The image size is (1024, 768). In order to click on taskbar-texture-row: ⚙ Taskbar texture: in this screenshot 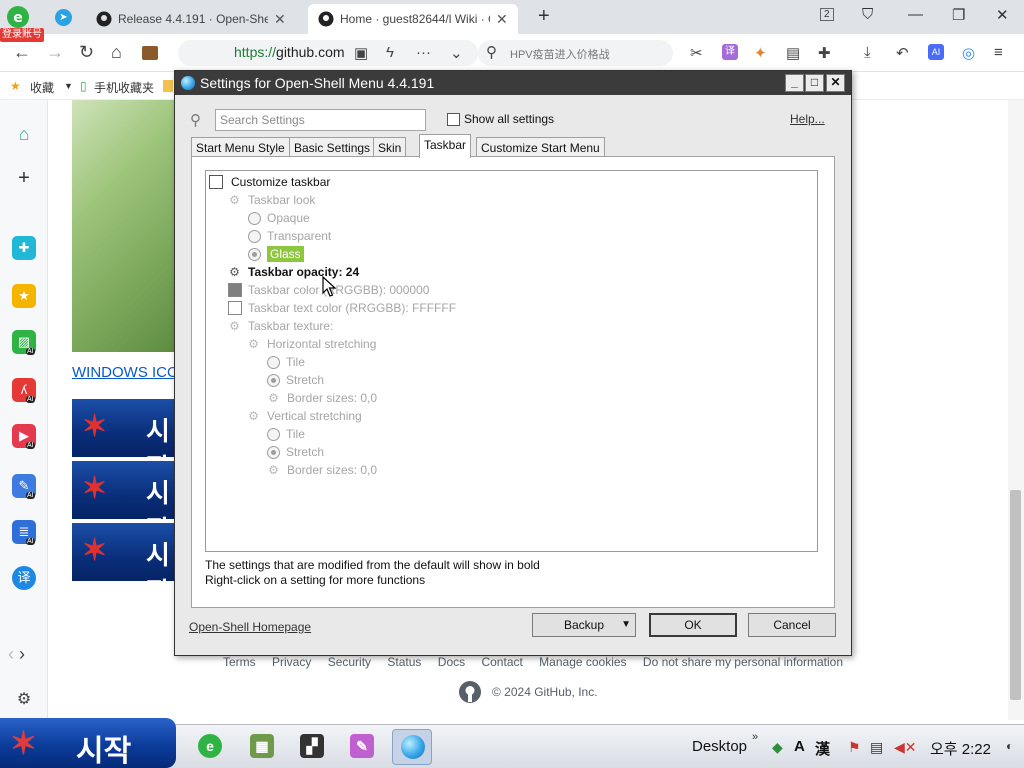, I will do `click(280, 326)`.